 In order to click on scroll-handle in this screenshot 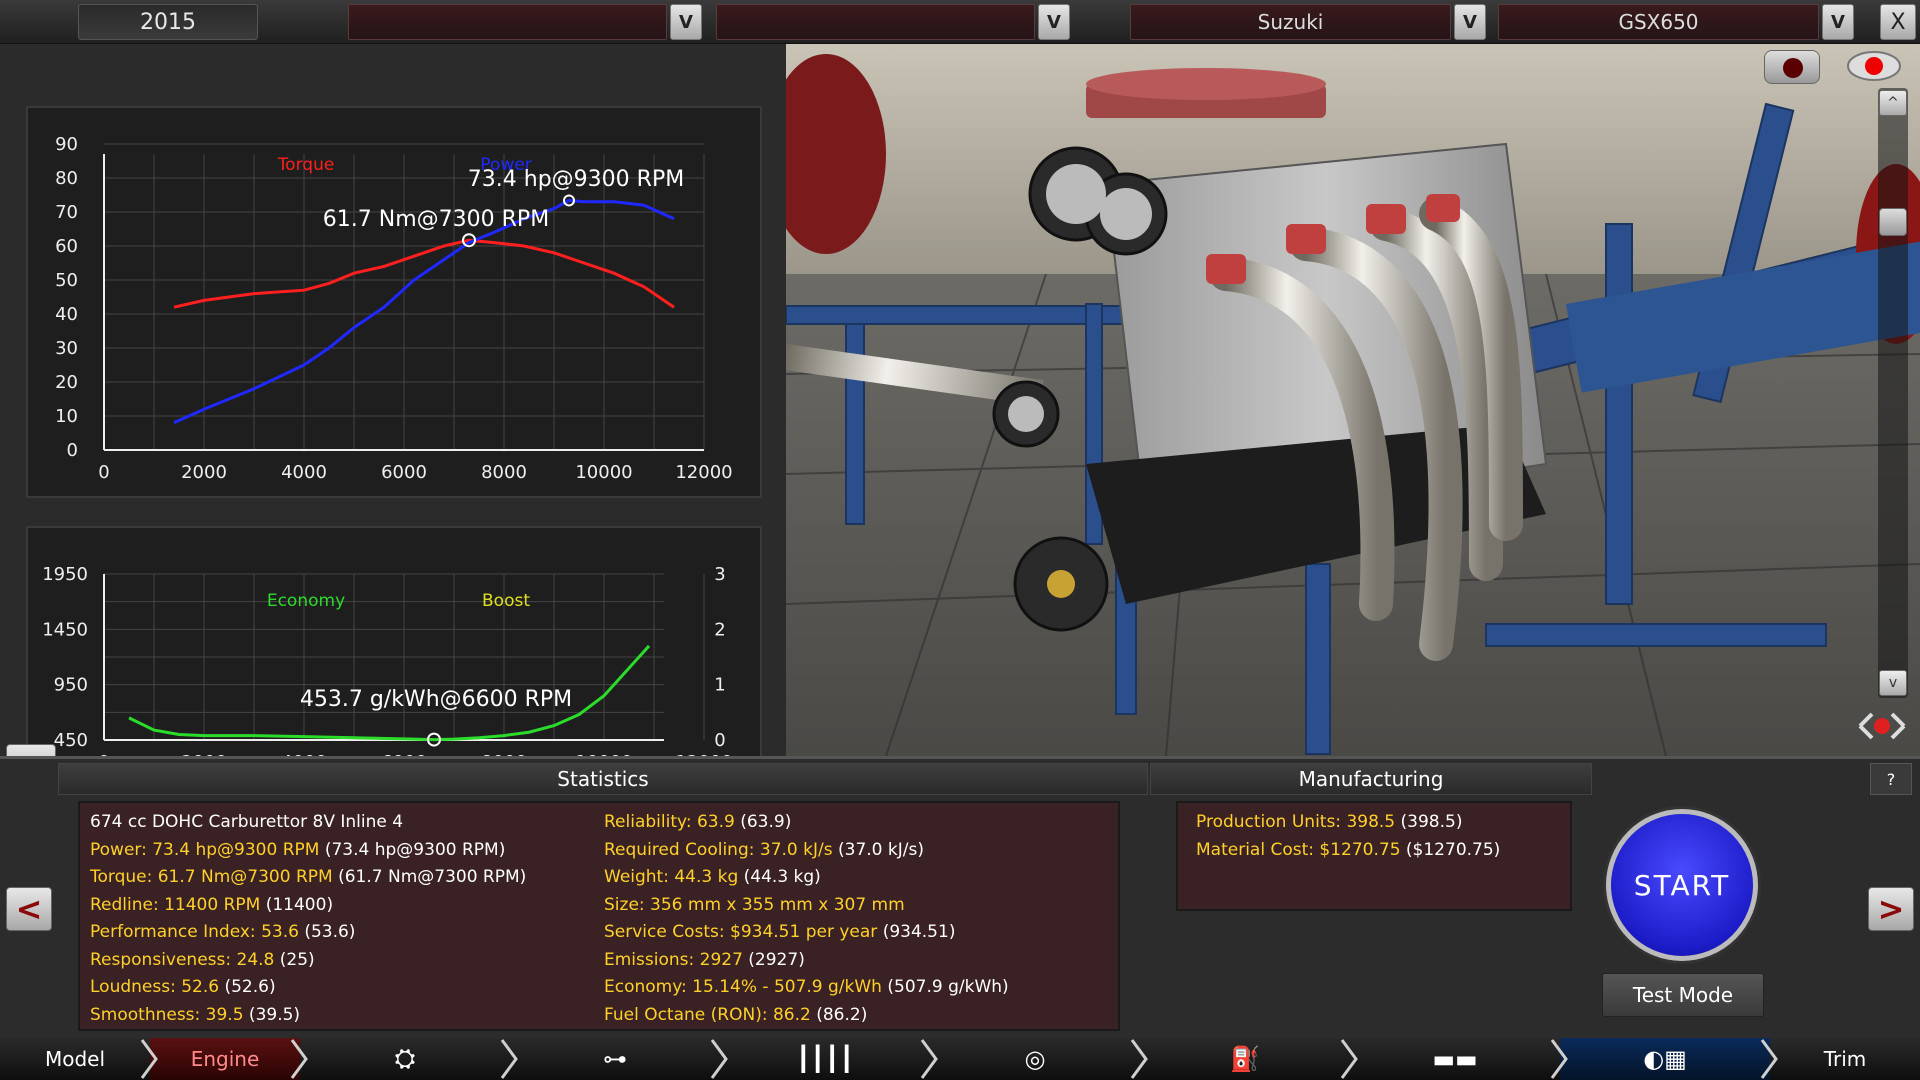, I will do `click(1893, 222)`.